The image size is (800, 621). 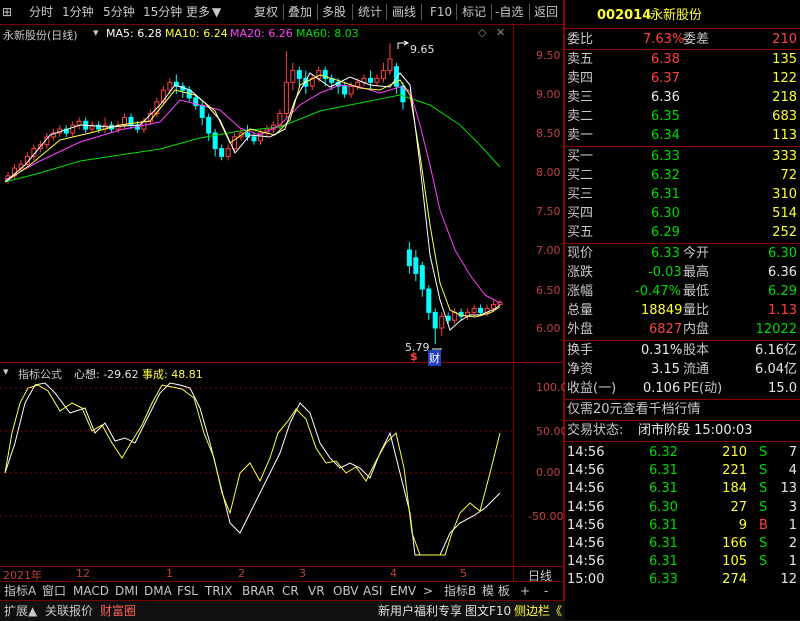 What do you see at coordinates (682, 78) in the screenshot?
I see `ask-row: 卖四 6.37 122` at bounding box center [682, 78].